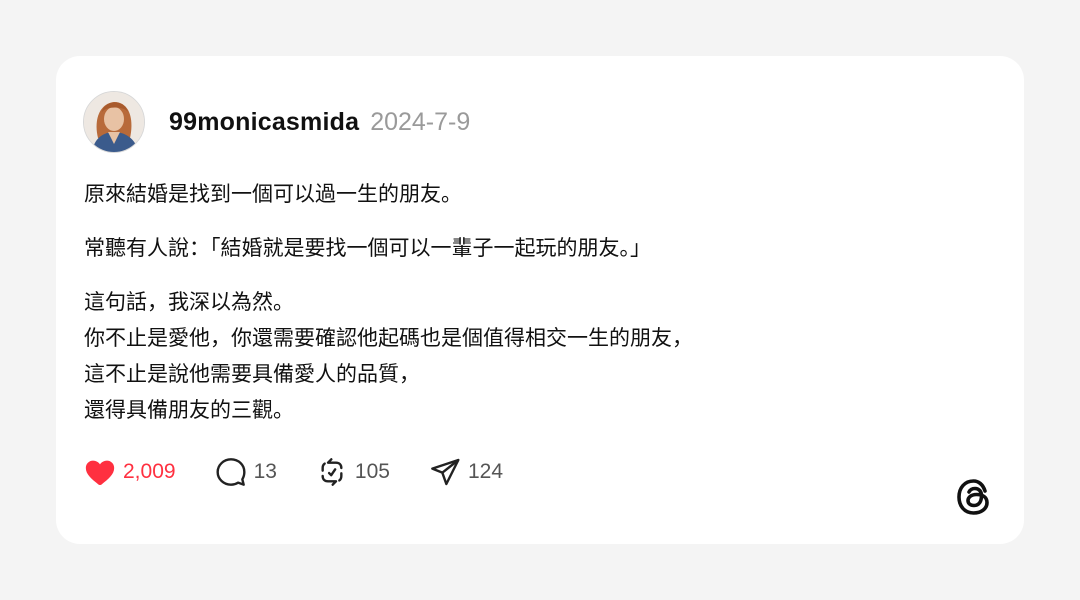 This screenshot has height=600, width=1080. I want to click on paragraph-2: 常聽有人說：「結婚就是要找一個可以一輩子一起玩的朋友。」, so click(534, 248).